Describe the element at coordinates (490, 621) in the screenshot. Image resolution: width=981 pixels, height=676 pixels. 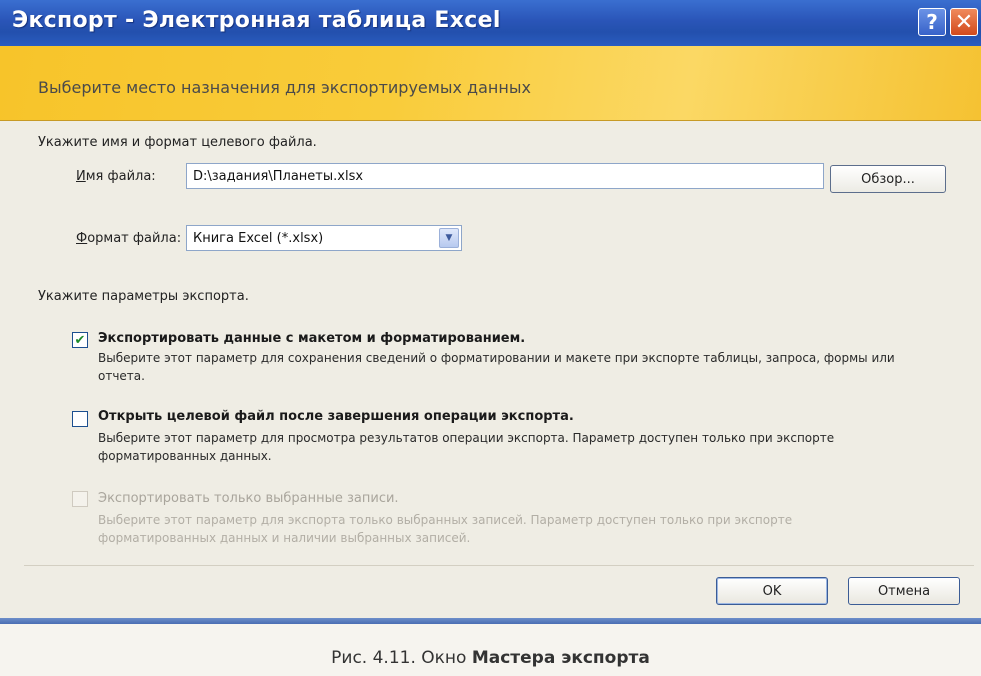
I see `window-bottom-border` at that location.